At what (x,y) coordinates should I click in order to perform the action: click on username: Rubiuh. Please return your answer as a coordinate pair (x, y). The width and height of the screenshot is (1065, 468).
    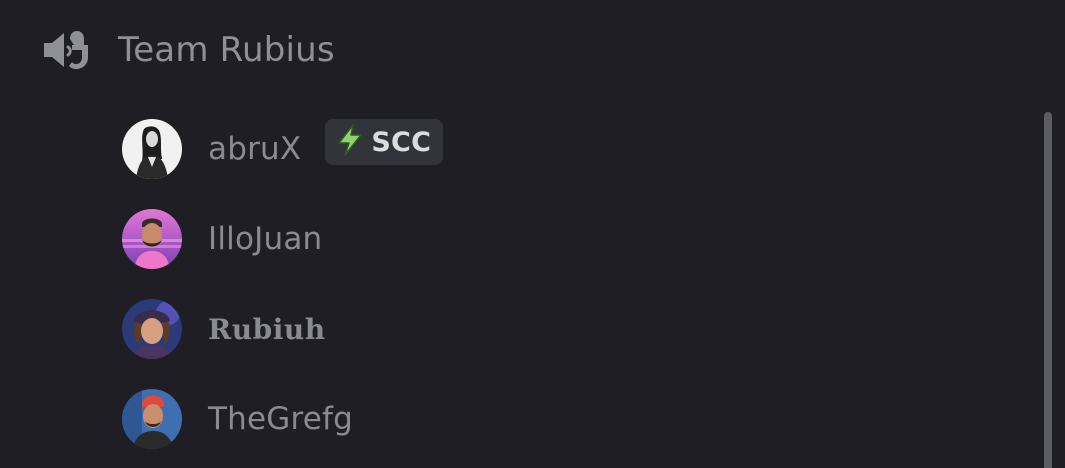
    Looking at the image, I should click on (267, 329).